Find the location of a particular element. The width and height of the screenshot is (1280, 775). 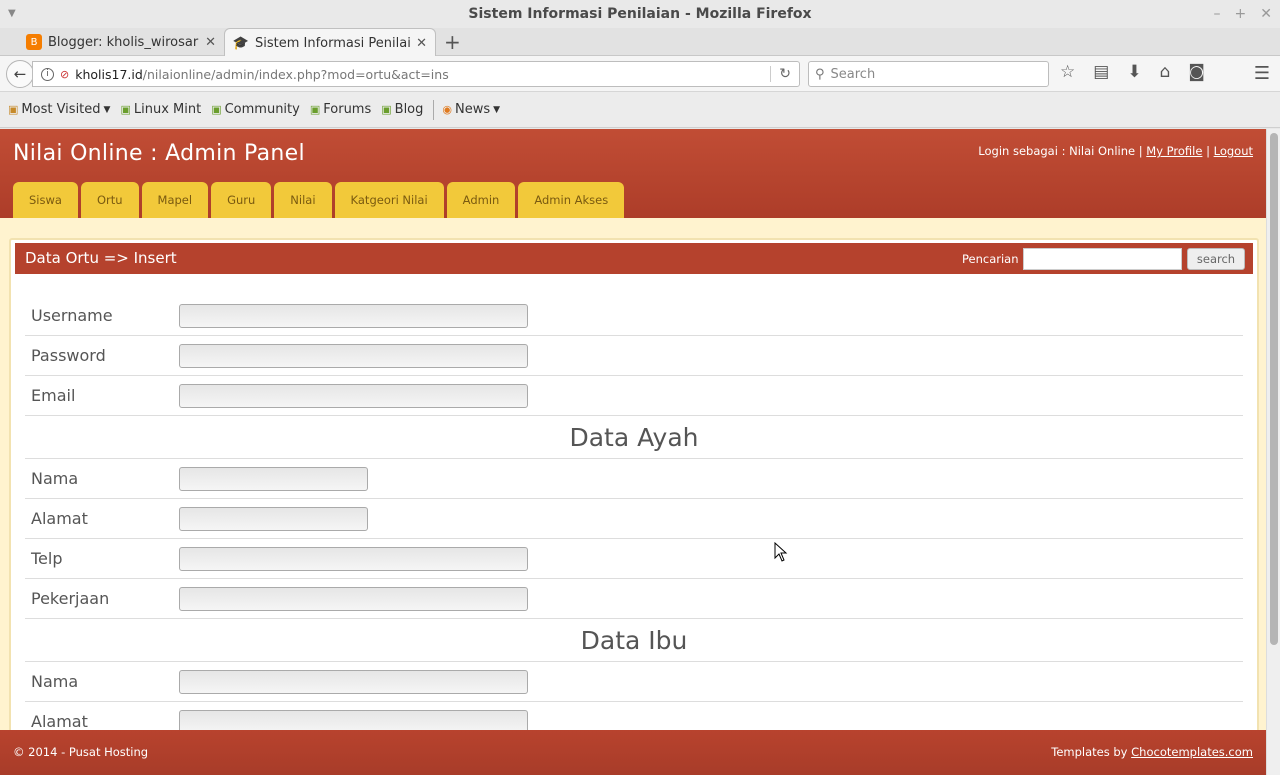

bookmark-linux-mint: ▣ Linux Mint is located at coordinates (160, 109).